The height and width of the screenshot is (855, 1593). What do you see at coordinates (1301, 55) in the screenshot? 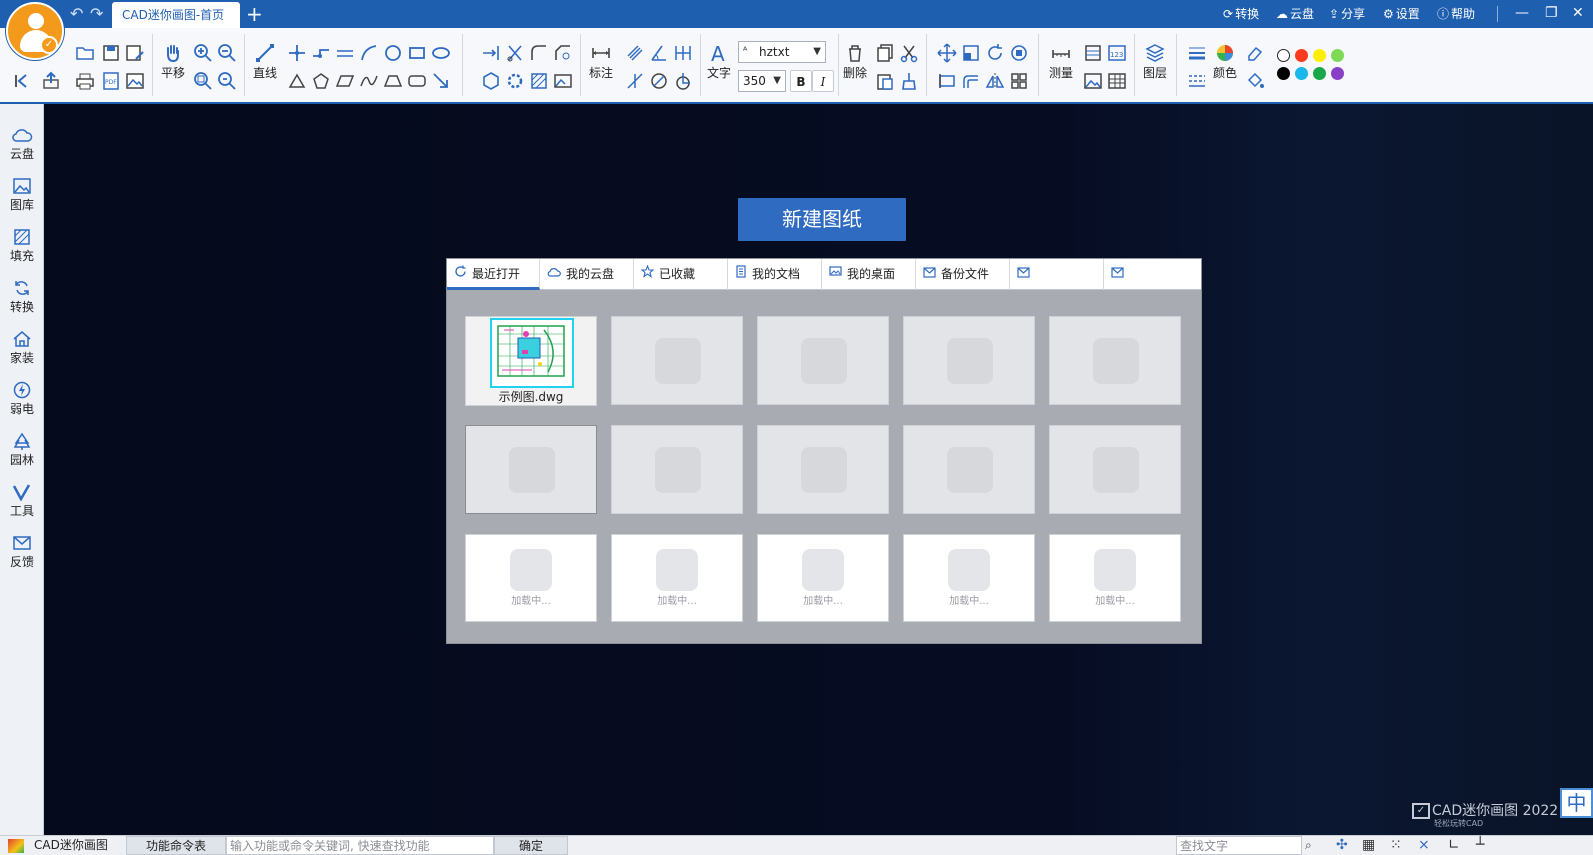
I see `swatch-red` at bounding box center [1301, 55].